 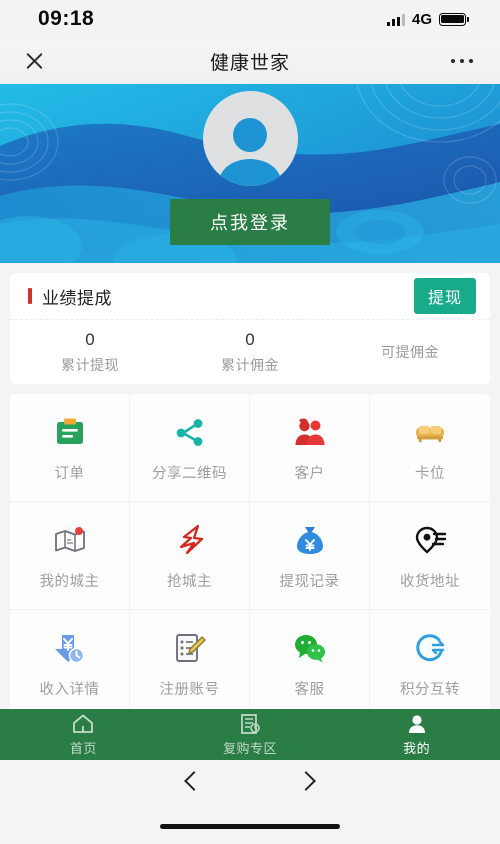 I want to click on performance-card-title: 业绩提成, so click(x=77, y=298).